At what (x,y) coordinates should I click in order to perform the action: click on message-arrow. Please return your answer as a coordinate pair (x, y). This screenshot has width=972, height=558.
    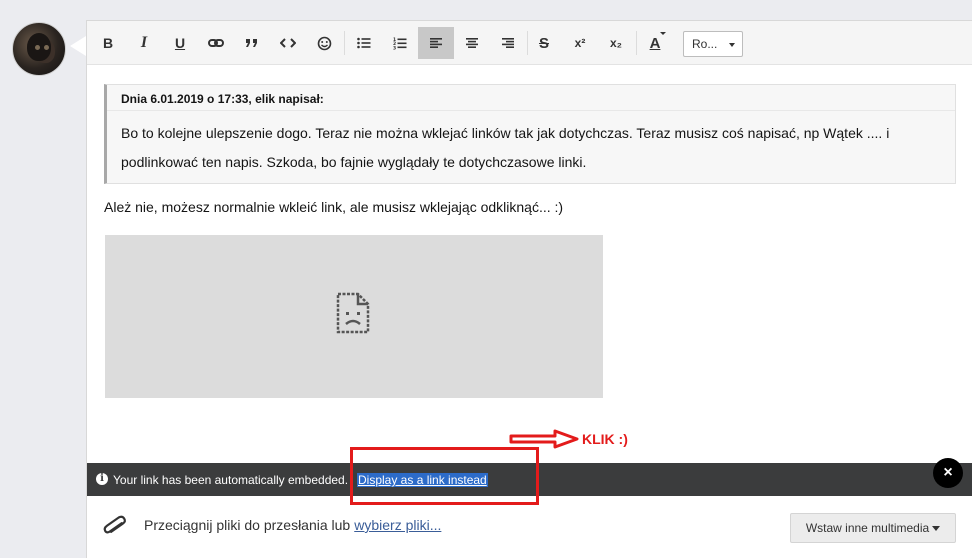
    Looking at the image, I should click on (78, 46).